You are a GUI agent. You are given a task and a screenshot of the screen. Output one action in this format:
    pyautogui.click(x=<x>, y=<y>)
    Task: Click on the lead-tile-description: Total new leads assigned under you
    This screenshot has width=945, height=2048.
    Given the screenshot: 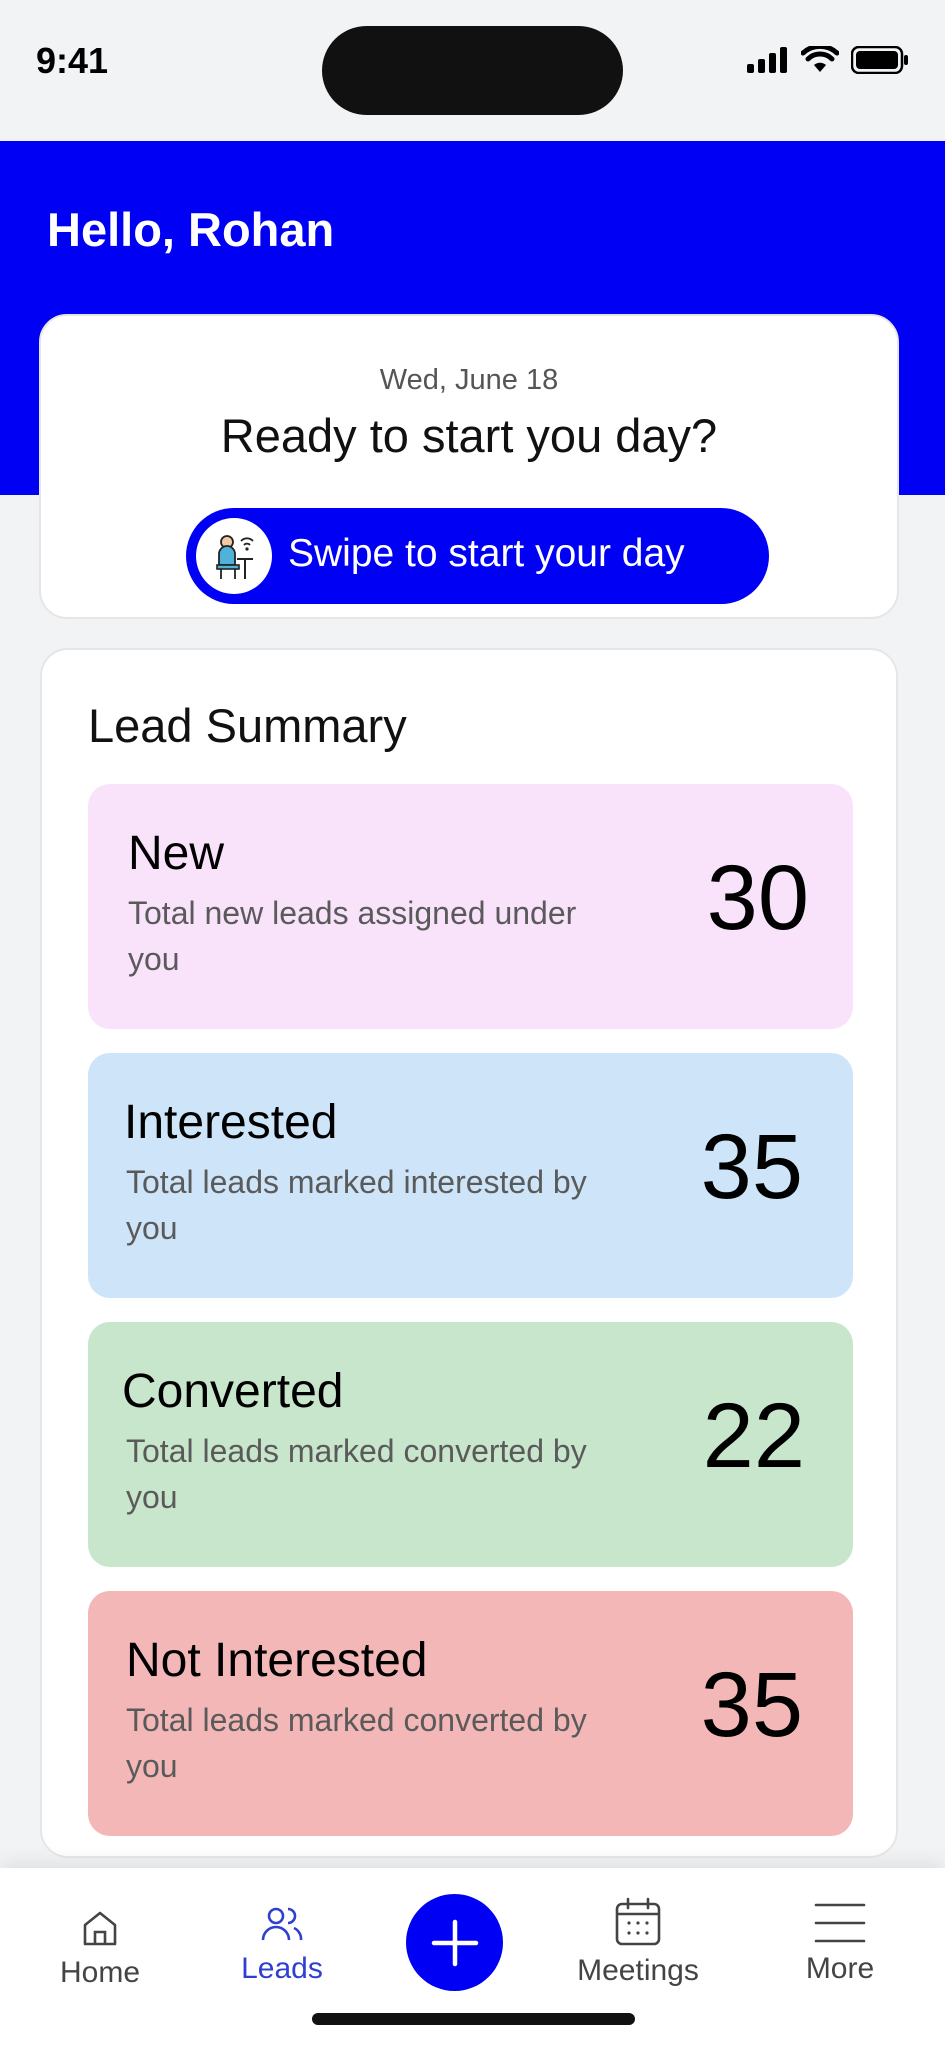 What is the action you would take?
    pyautogui.click(x=352, y=936)
    